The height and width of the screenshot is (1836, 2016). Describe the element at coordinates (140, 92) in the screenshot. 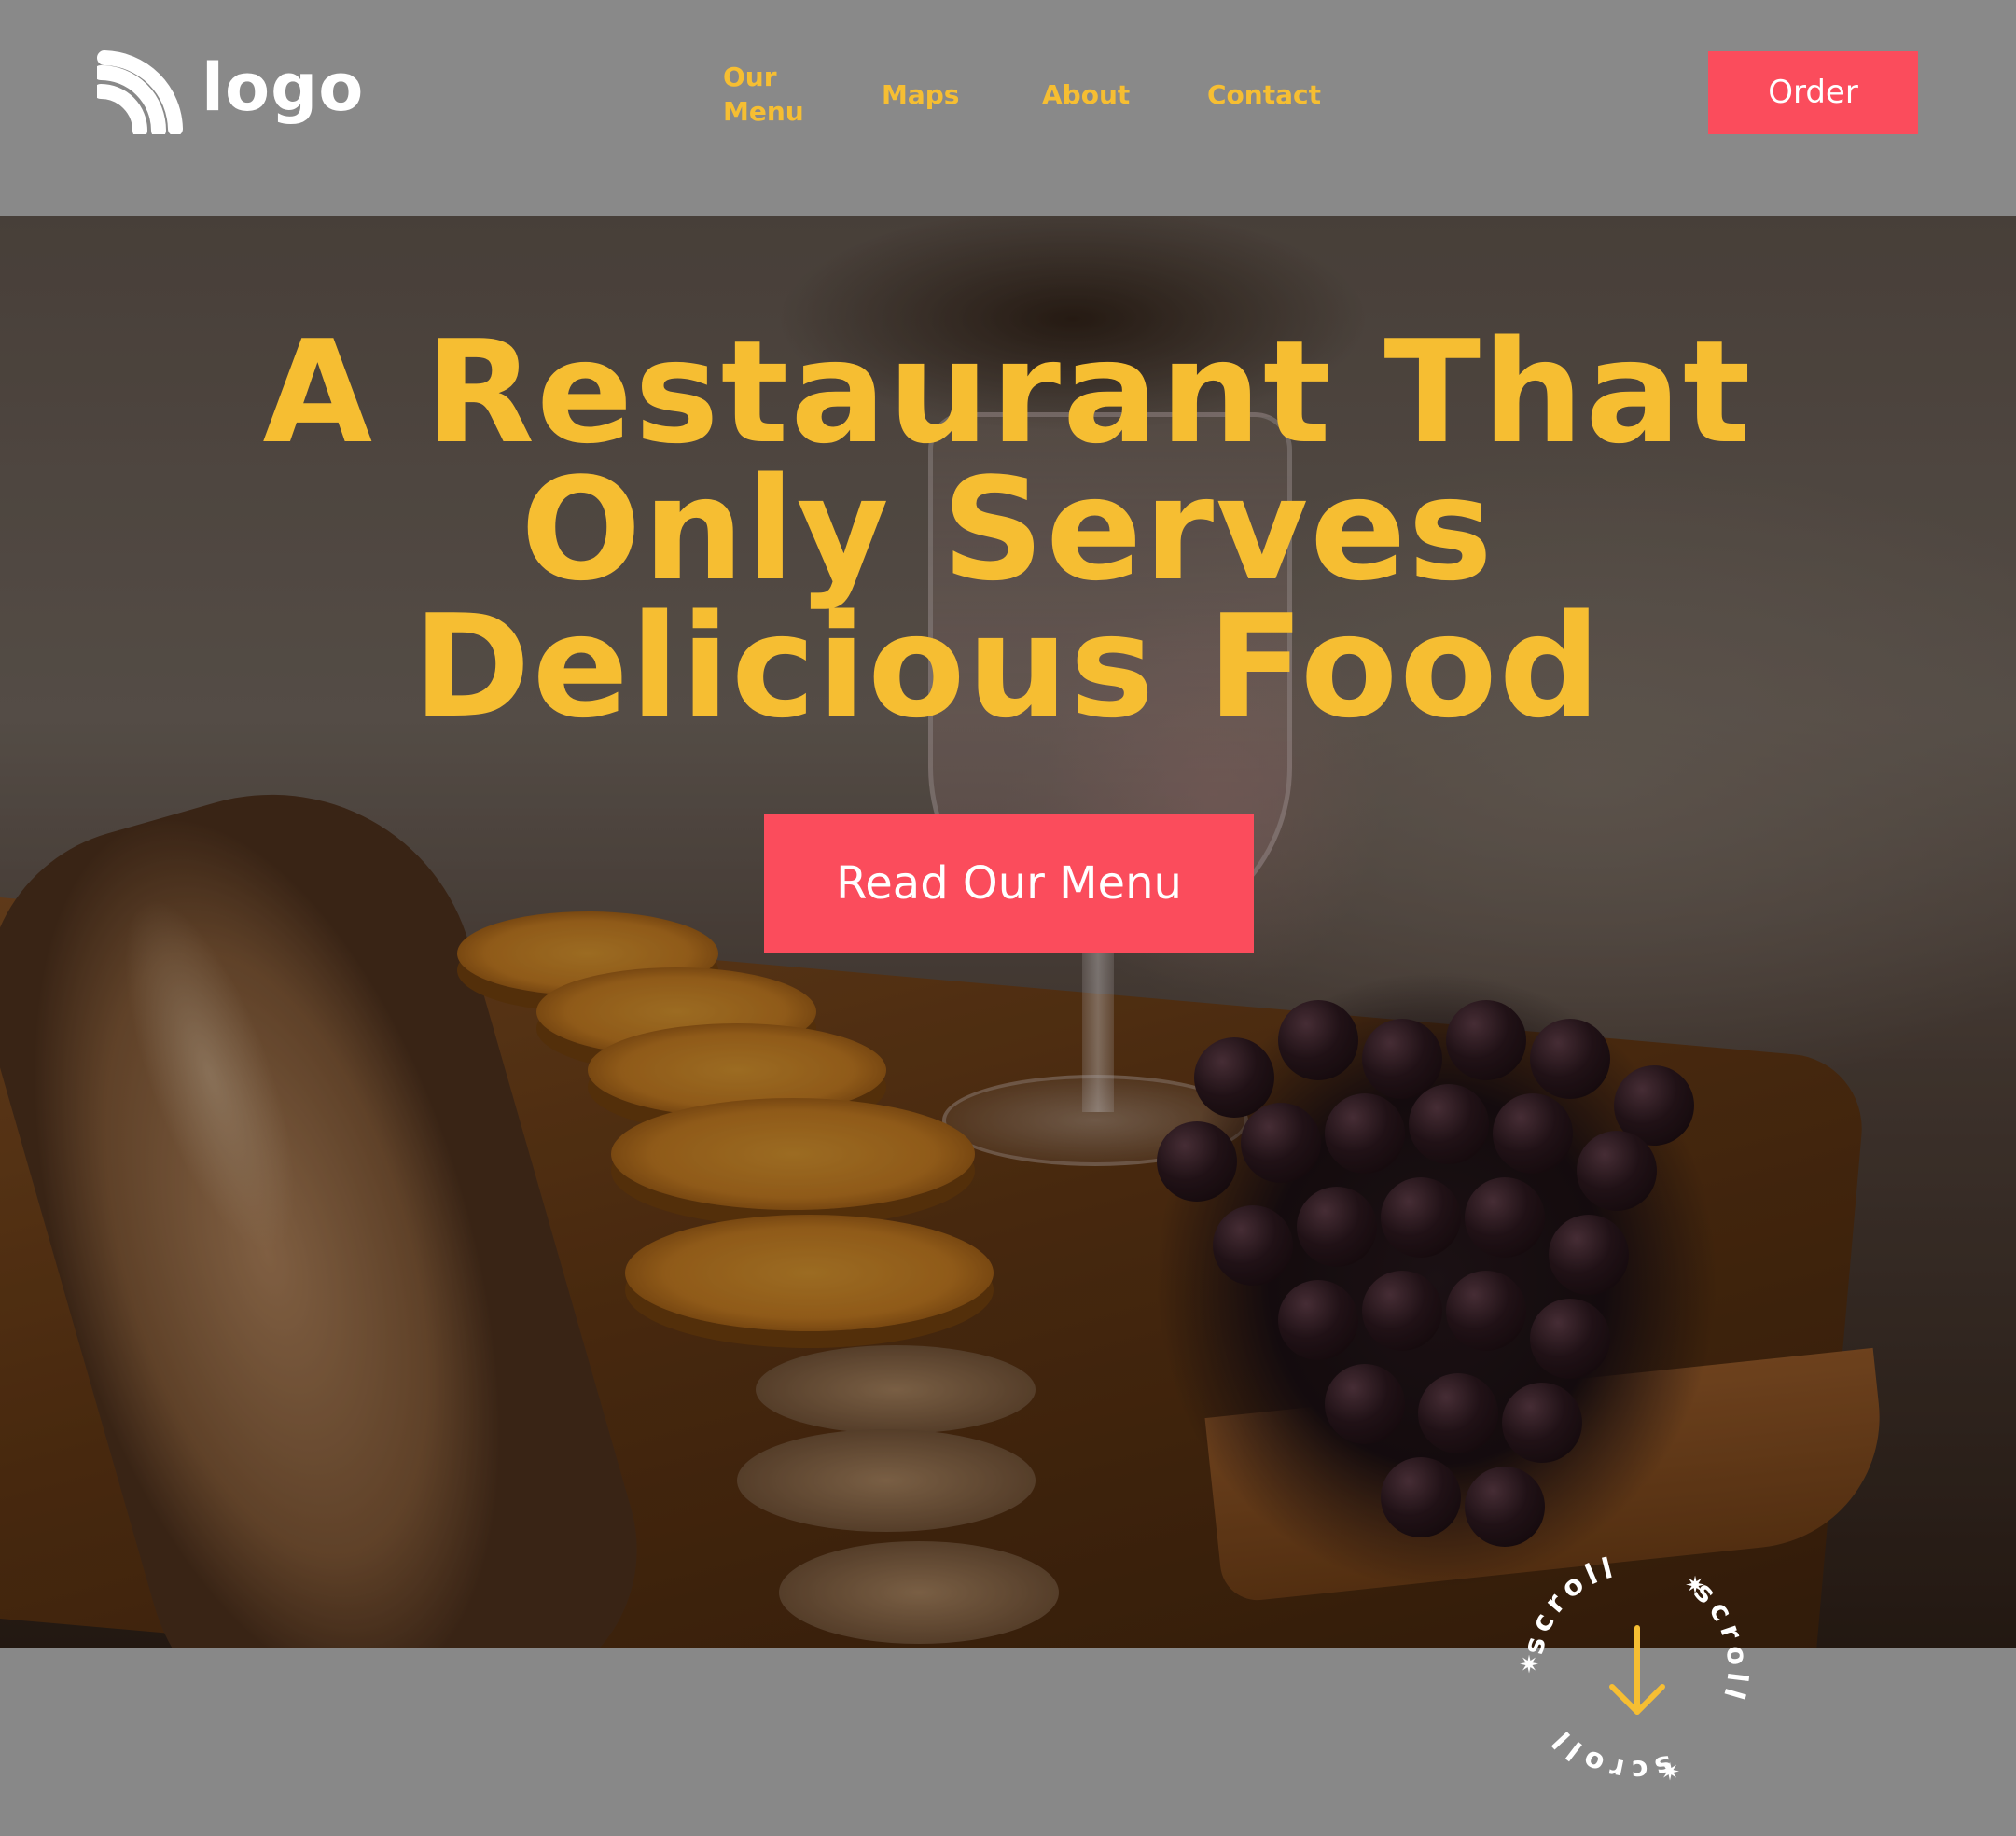

I see `logo-wave-icon` at that location.